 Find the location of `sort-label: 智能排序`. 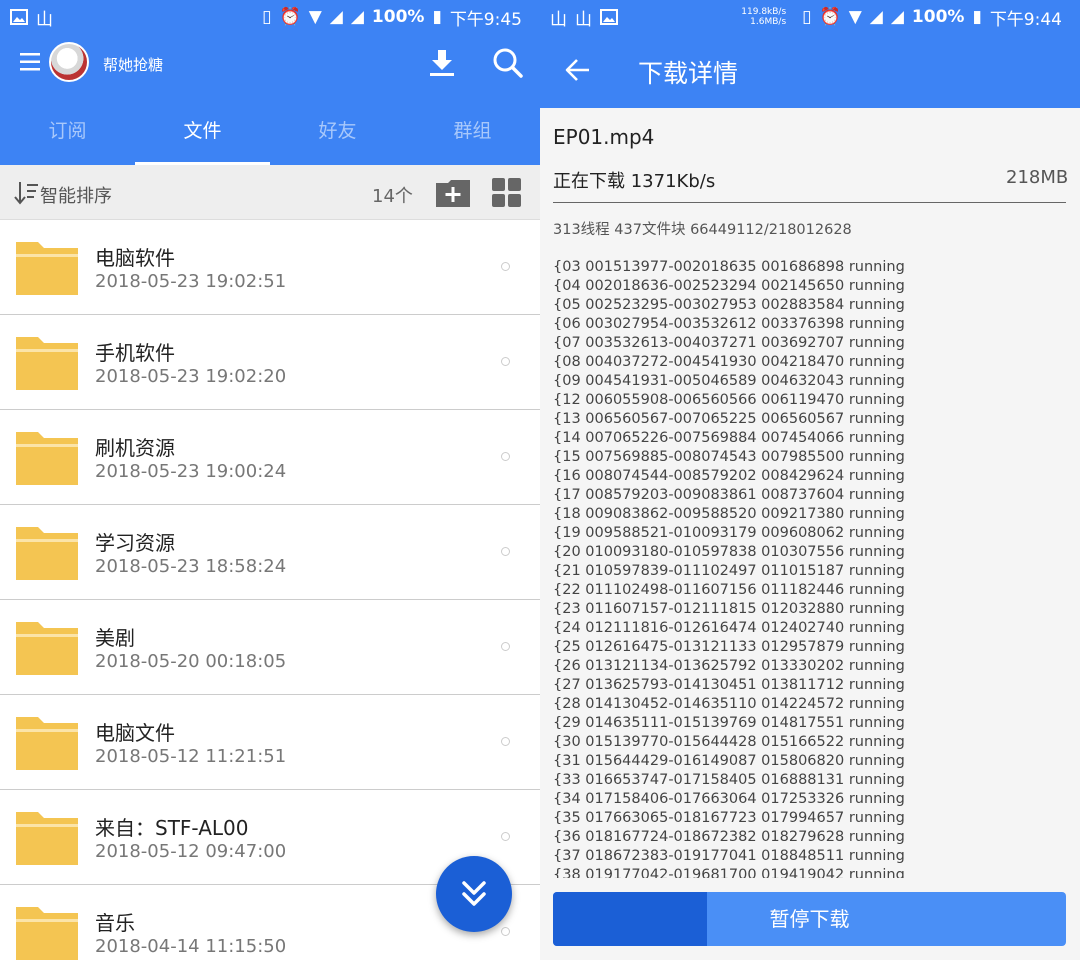

sort-label: 智能排序 is located at coordinates (76, 195).